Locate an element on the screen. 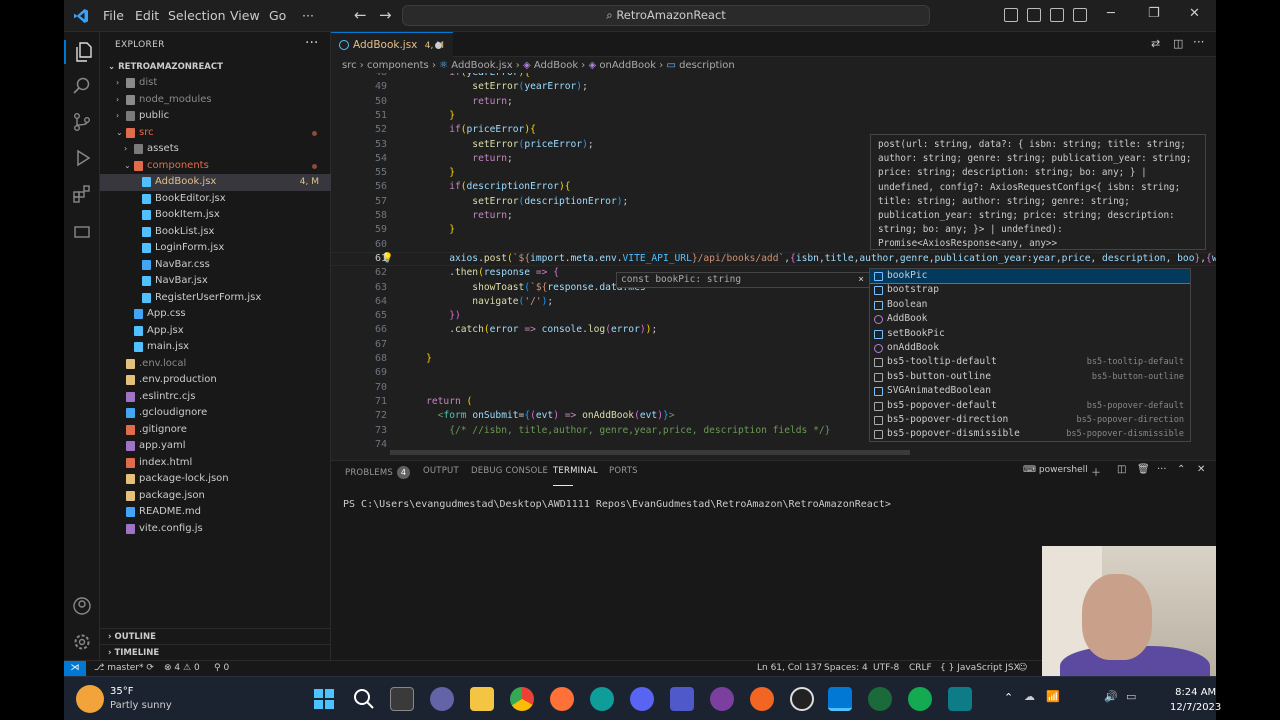  settings-gear-icon is located at coordinates (82, 642).